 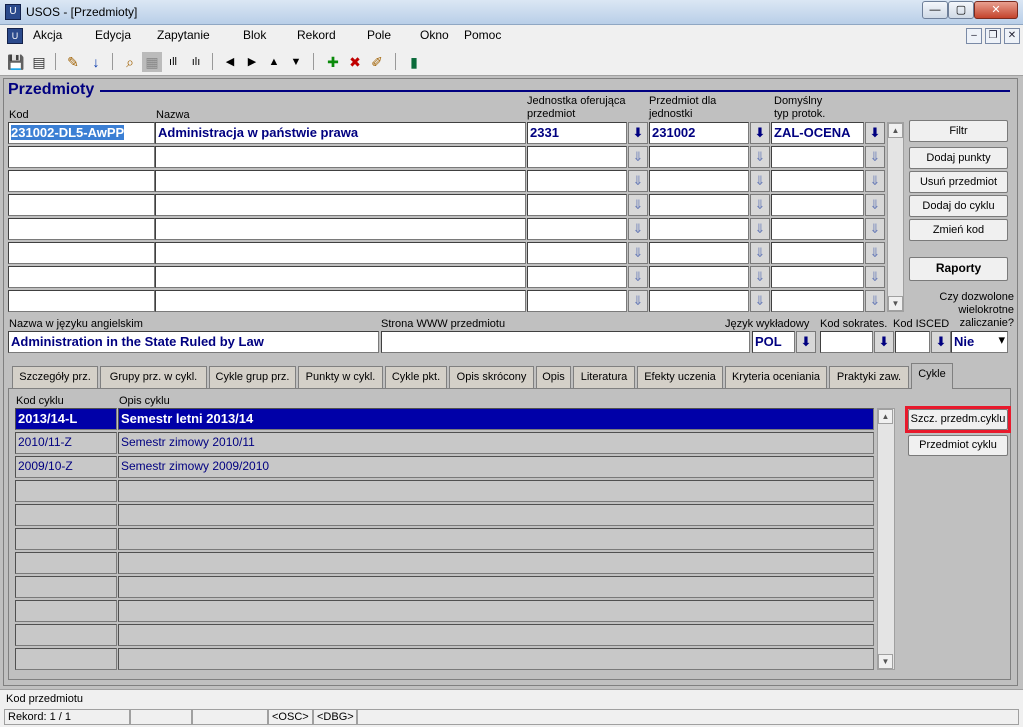 I want to click on menu-rekord: Rekord, so click(x=316, y=35).